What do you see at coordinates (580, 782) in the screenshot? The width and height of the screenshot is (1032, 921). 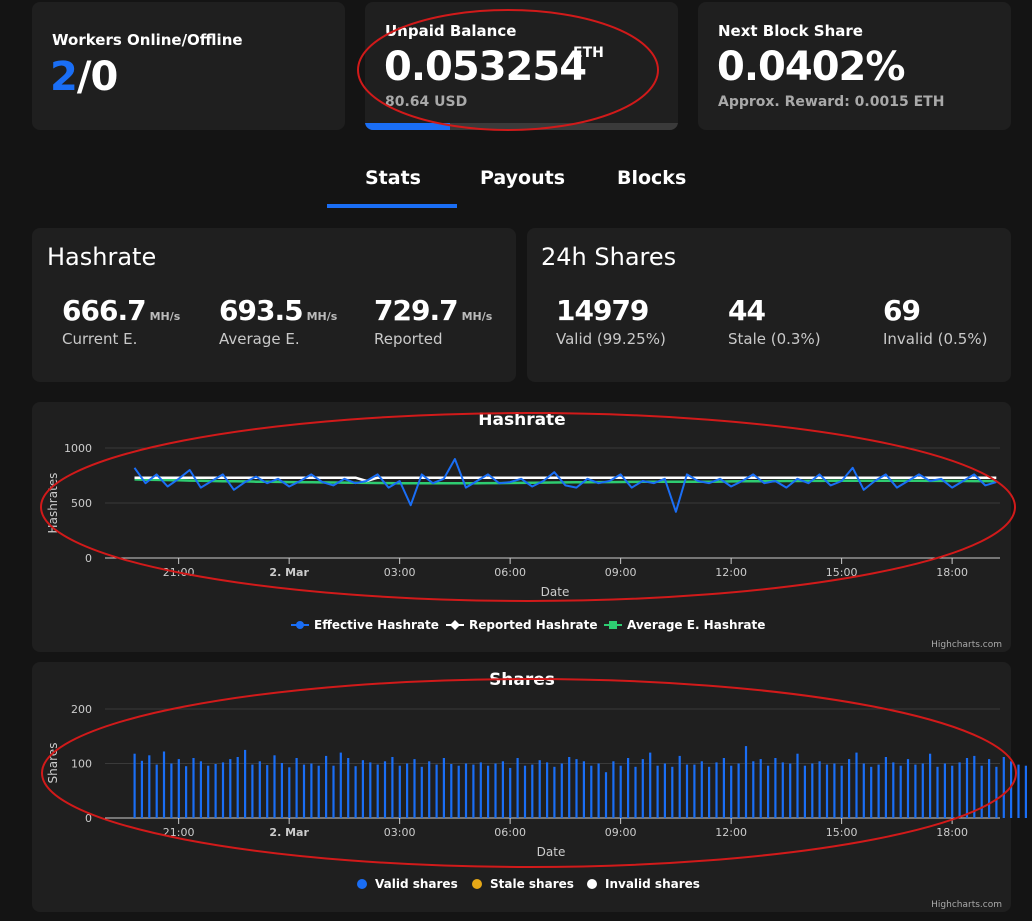 I see `shares-bars` at bounding box center [580, 782].